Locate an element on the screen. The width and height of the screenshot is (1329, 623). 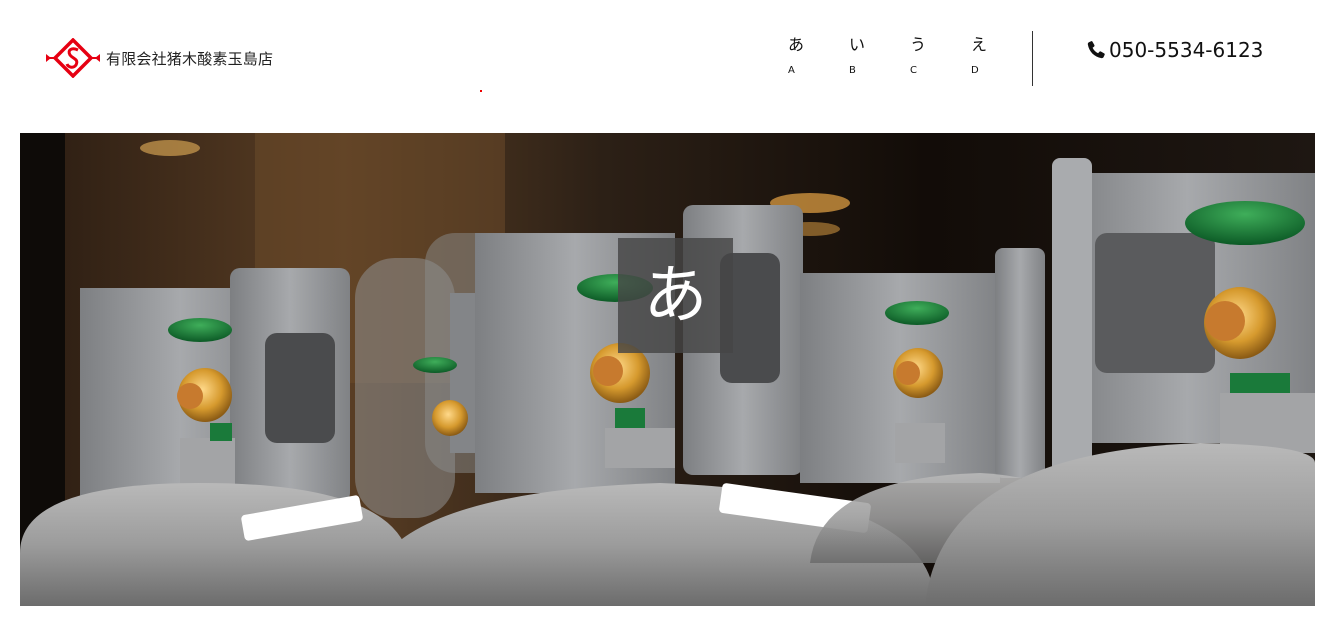
nav-item-label-jp: い is located at coordinates (857, 44).